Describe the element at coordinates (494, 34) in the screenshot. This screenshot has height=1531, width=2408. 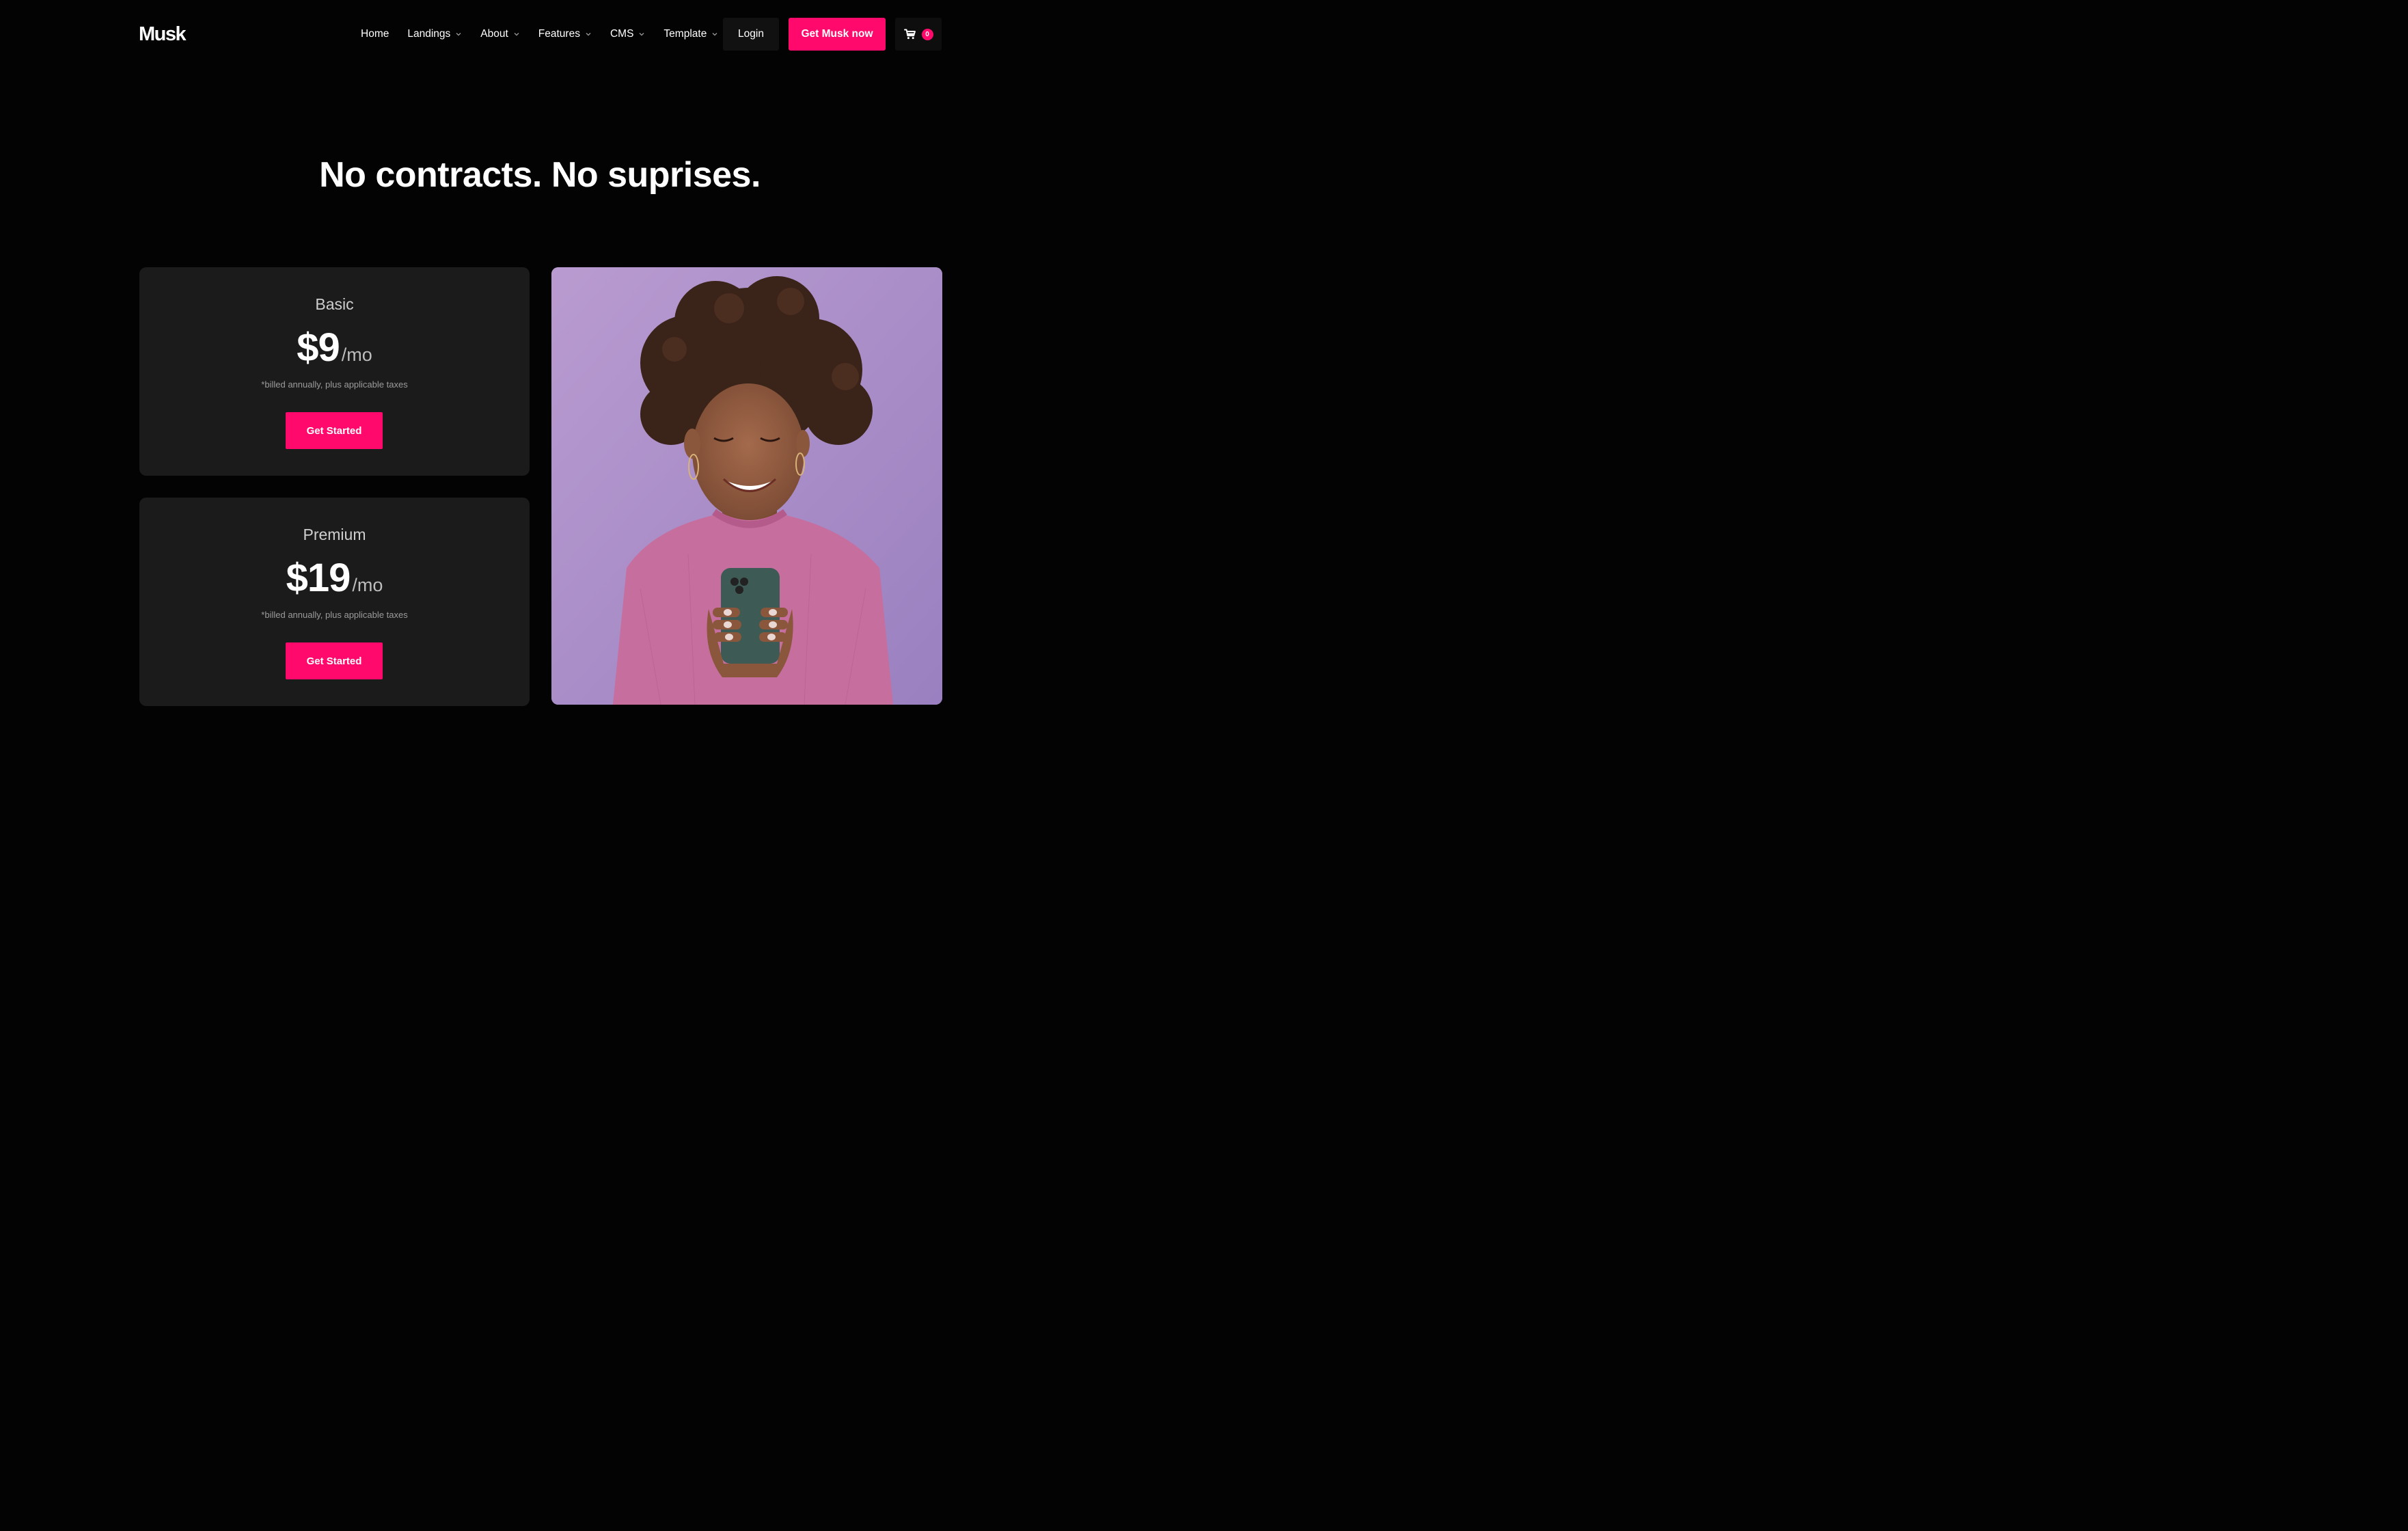
I see `nav-item-label: About` at that location.